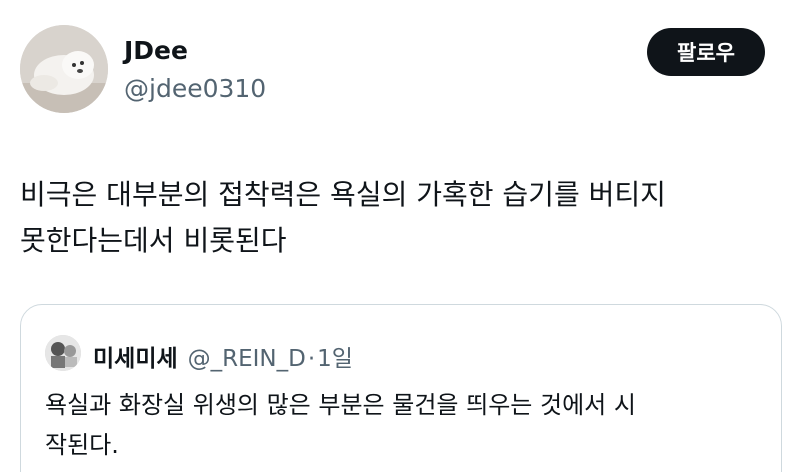 Image resolution: width=800 pixels, height=472 pixels. I want to click on quote-author-handle: @_REIN_D, so click(246, 359).